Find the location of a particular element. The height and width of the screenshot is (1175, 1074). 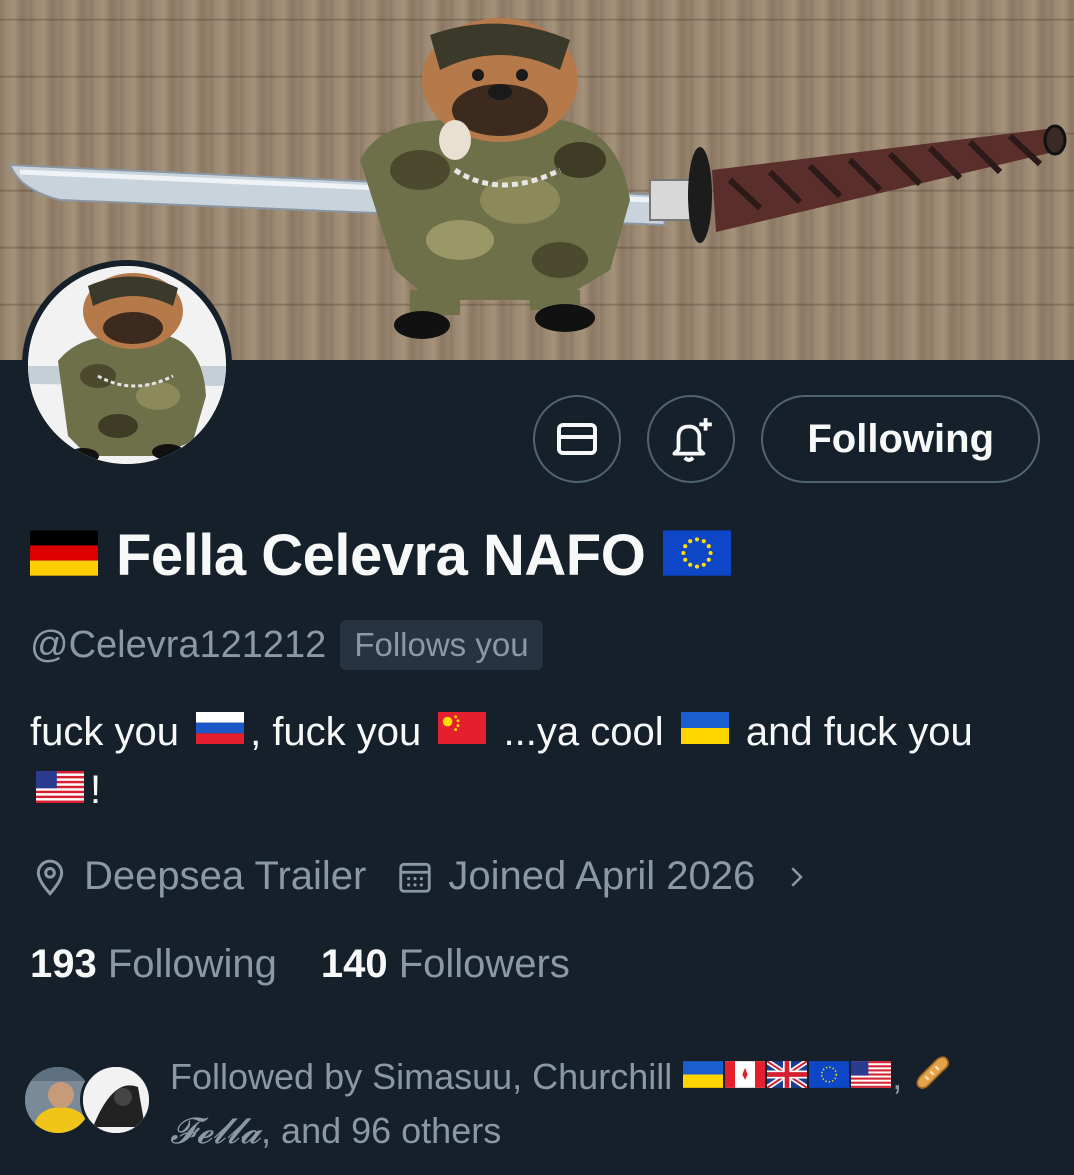

followed-by-prefix: Followed by Simasuu, Churchill is located at coordinates (421, 1076).